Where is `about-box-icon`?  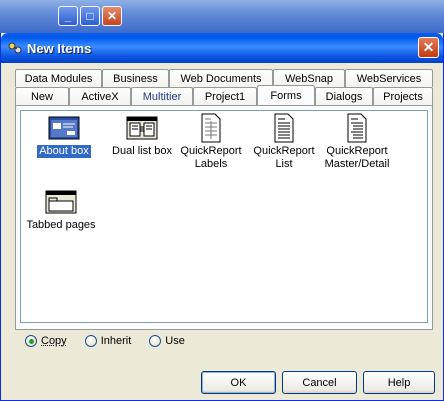 about-box-icon is located at coordinates (64, 128).